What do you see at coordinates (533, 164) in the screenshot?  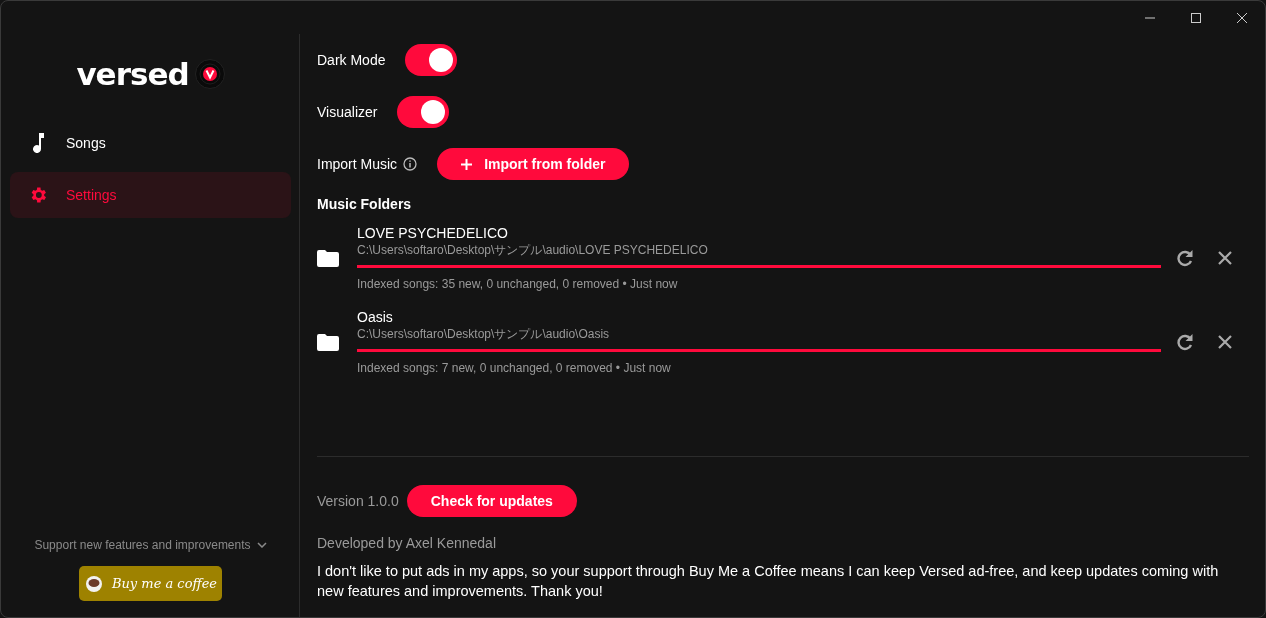 I see `import-button: Import from folder` at bounding box center [533, 164].